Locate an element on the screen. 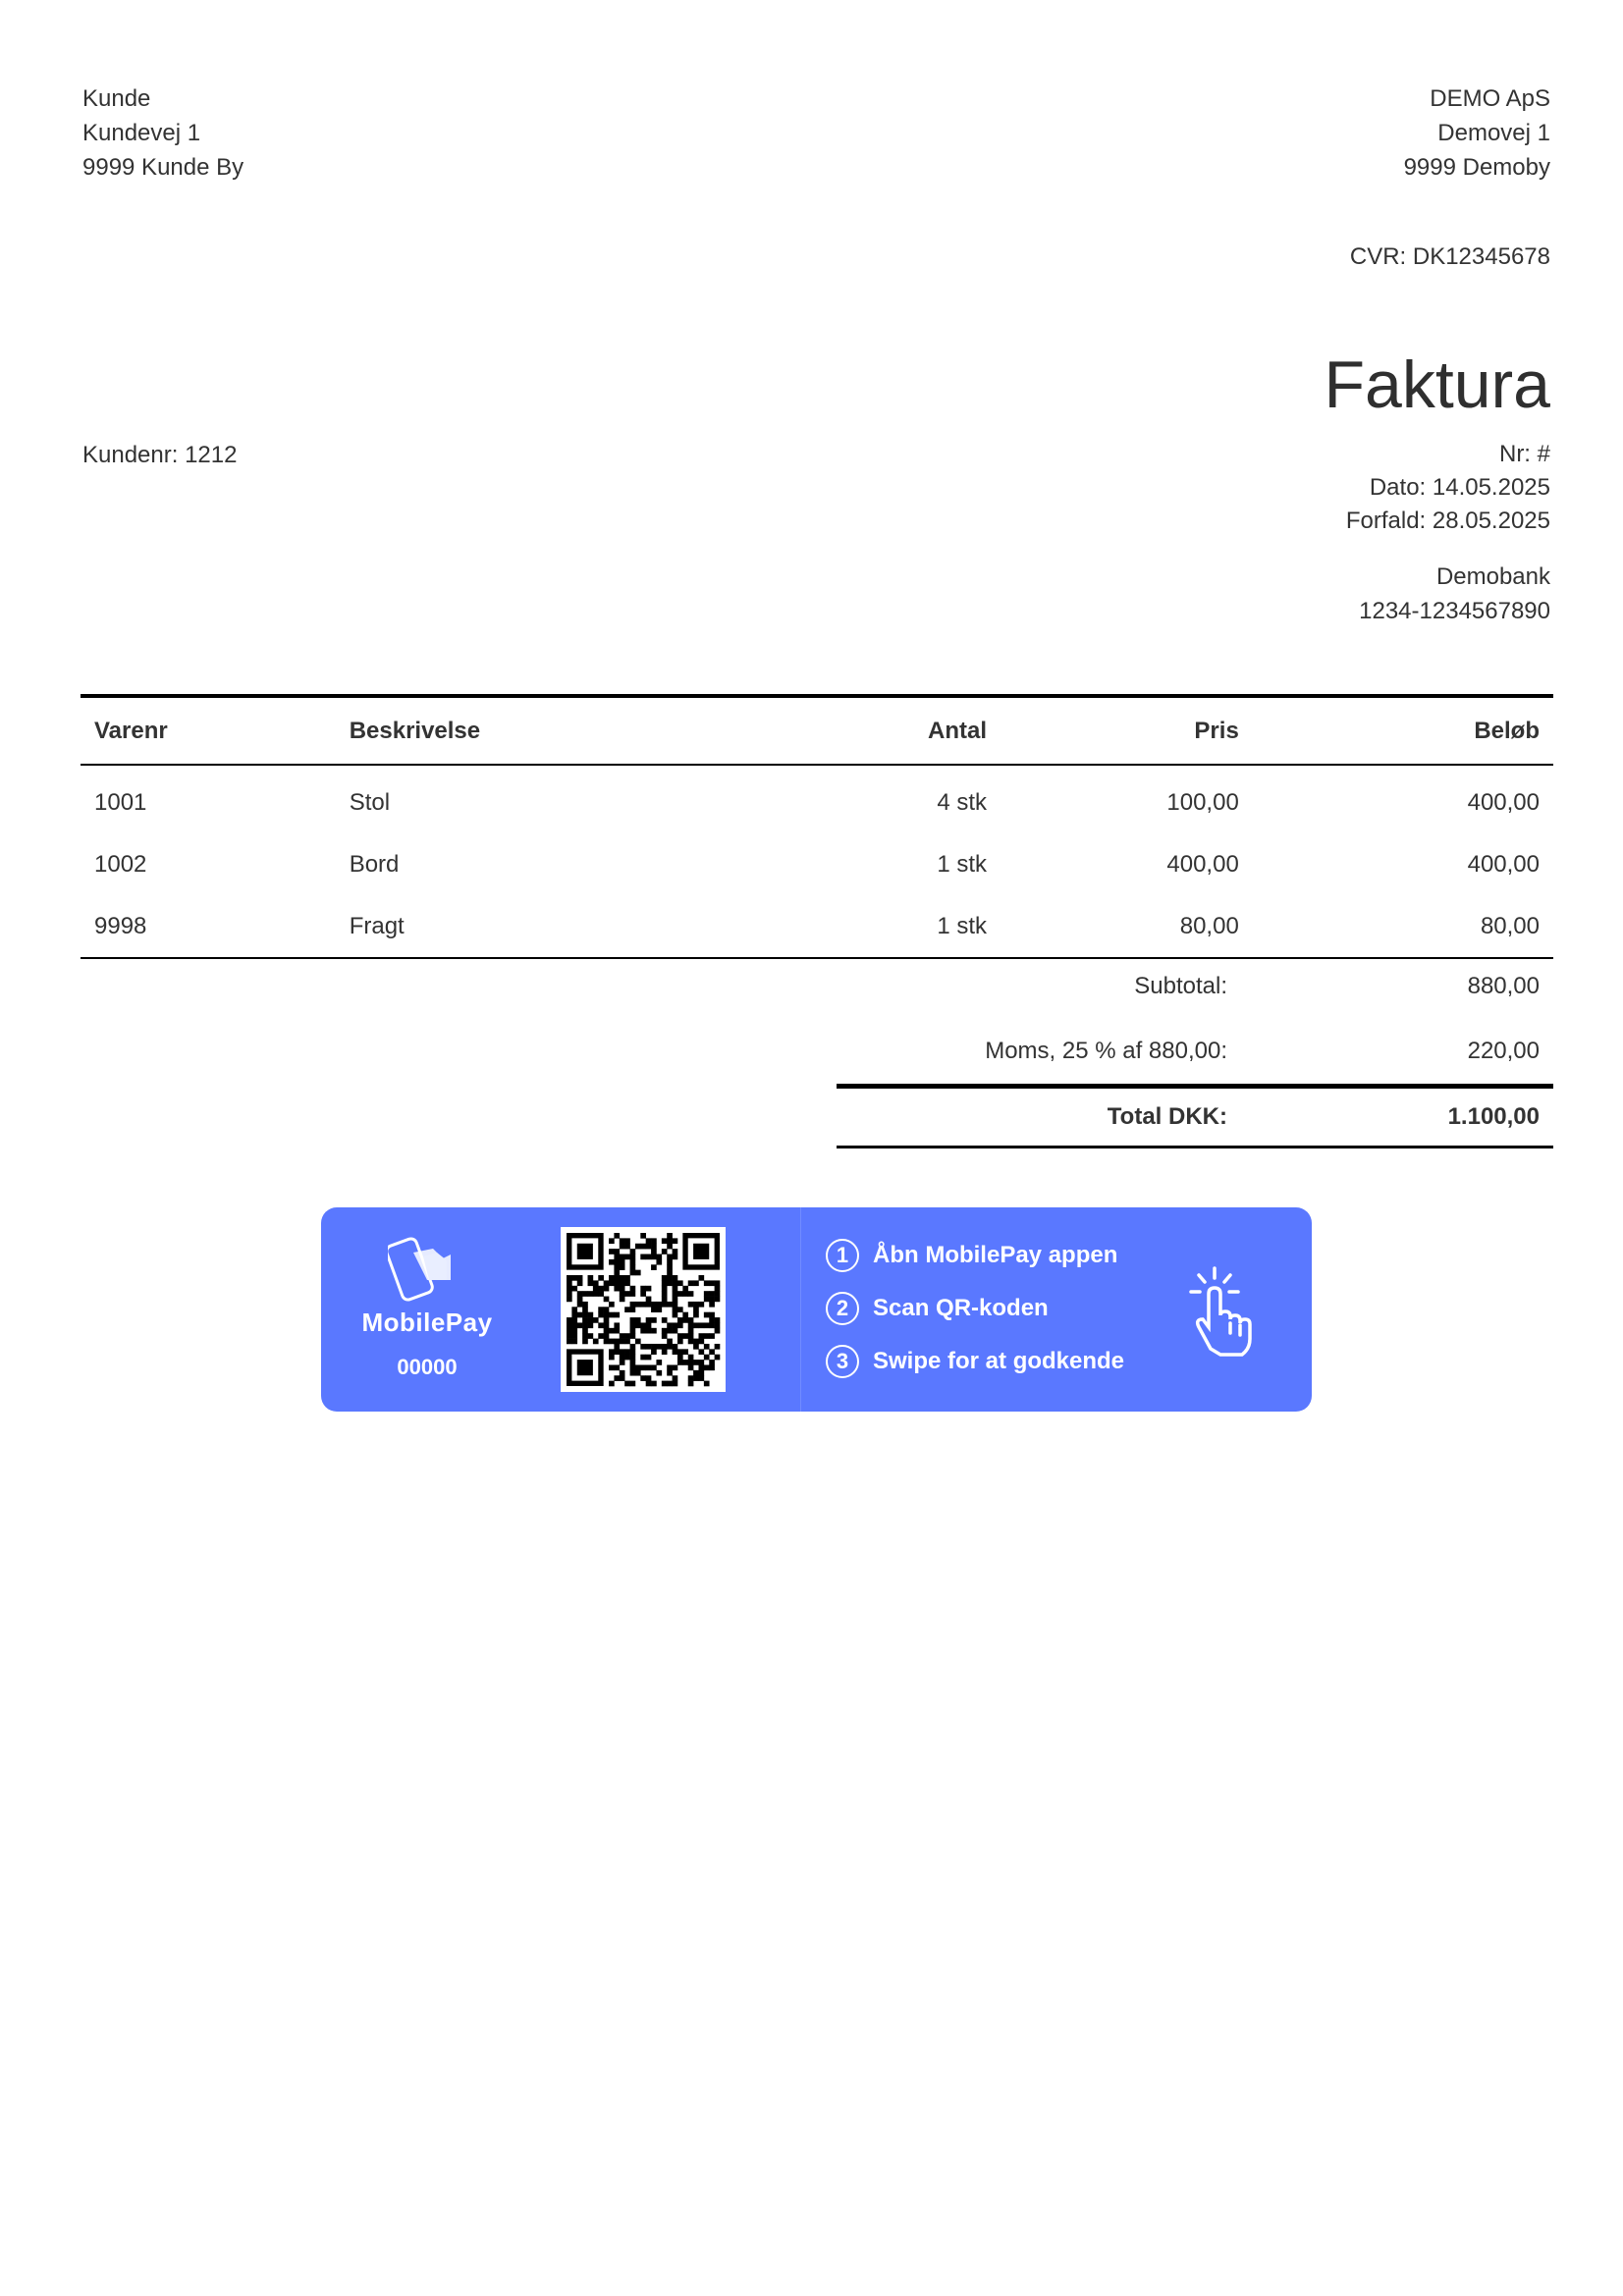  customer-city: 9999 Kunde By is located at coordinates (163, 167).